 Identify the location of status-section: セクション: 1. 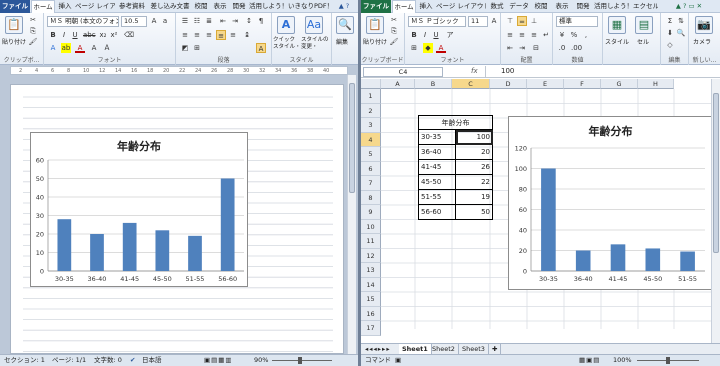
(24, 360).